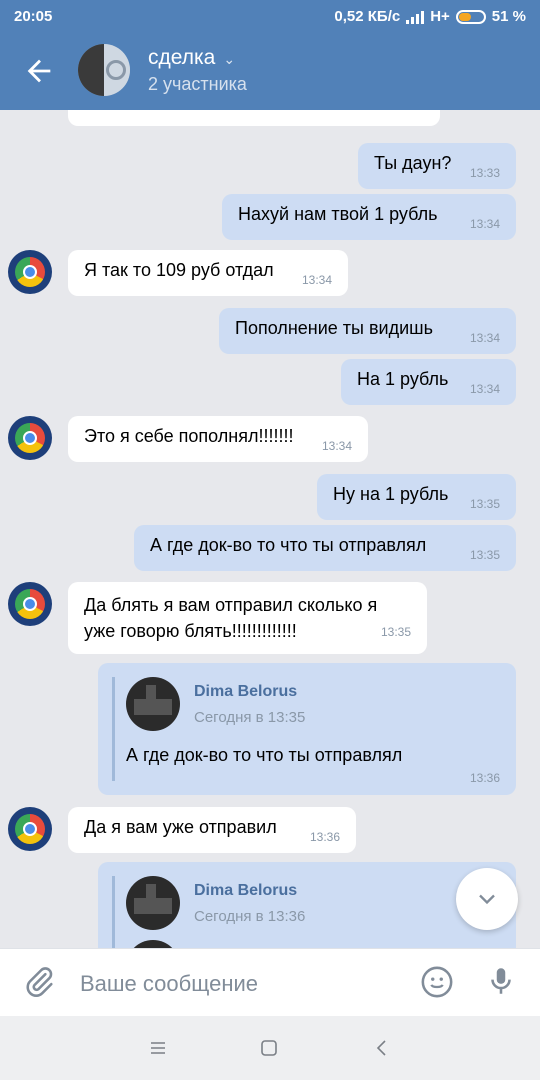 This screenshot has height=1080, width=540. I want to click on message-bubble: Да я вам уже отправил 13:36, so click(212, 830).